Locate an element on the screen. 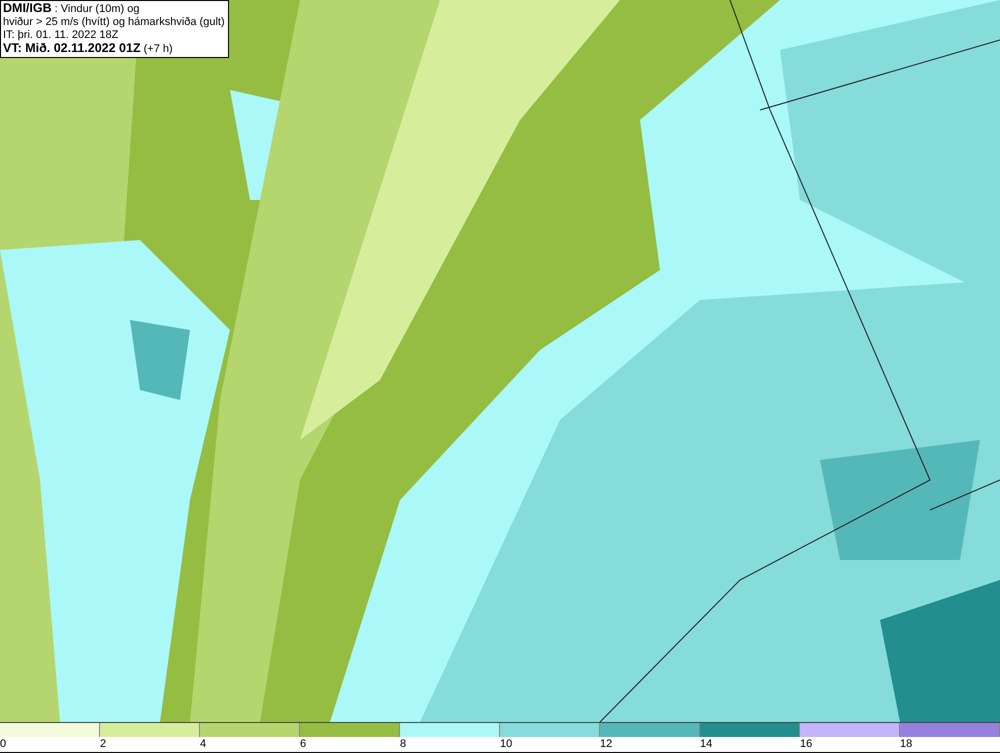  legend-label: 6 is located at coordinates (303, 744).